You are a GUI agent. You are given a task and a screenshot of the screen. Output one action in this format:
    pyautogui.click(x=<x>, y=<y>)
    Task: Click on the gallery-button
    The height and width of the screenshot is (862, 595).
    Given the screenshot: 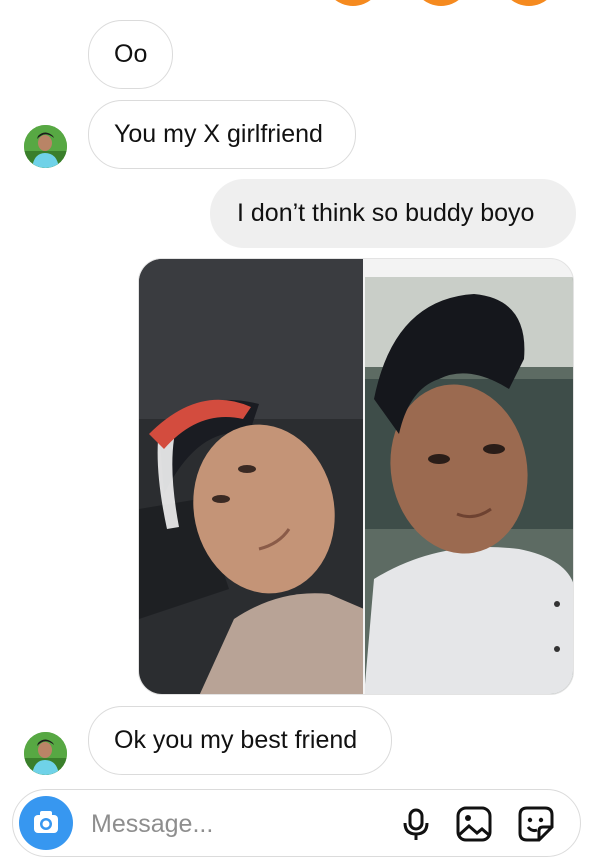 What is the action you would take?
    pyautogui.click(x=474, y=824)
    